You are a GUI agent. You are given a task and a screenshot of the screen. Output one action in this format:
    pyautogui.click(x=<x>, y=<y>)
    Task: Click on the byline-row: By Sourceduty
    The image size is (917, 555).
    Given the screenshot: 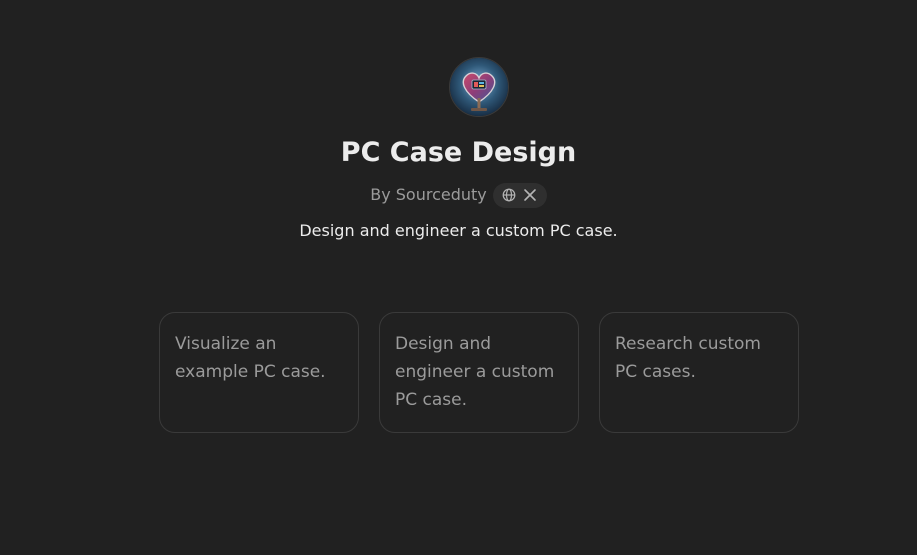 What is the action you would take?
    pyautogui.click(x=458, y=195)
    